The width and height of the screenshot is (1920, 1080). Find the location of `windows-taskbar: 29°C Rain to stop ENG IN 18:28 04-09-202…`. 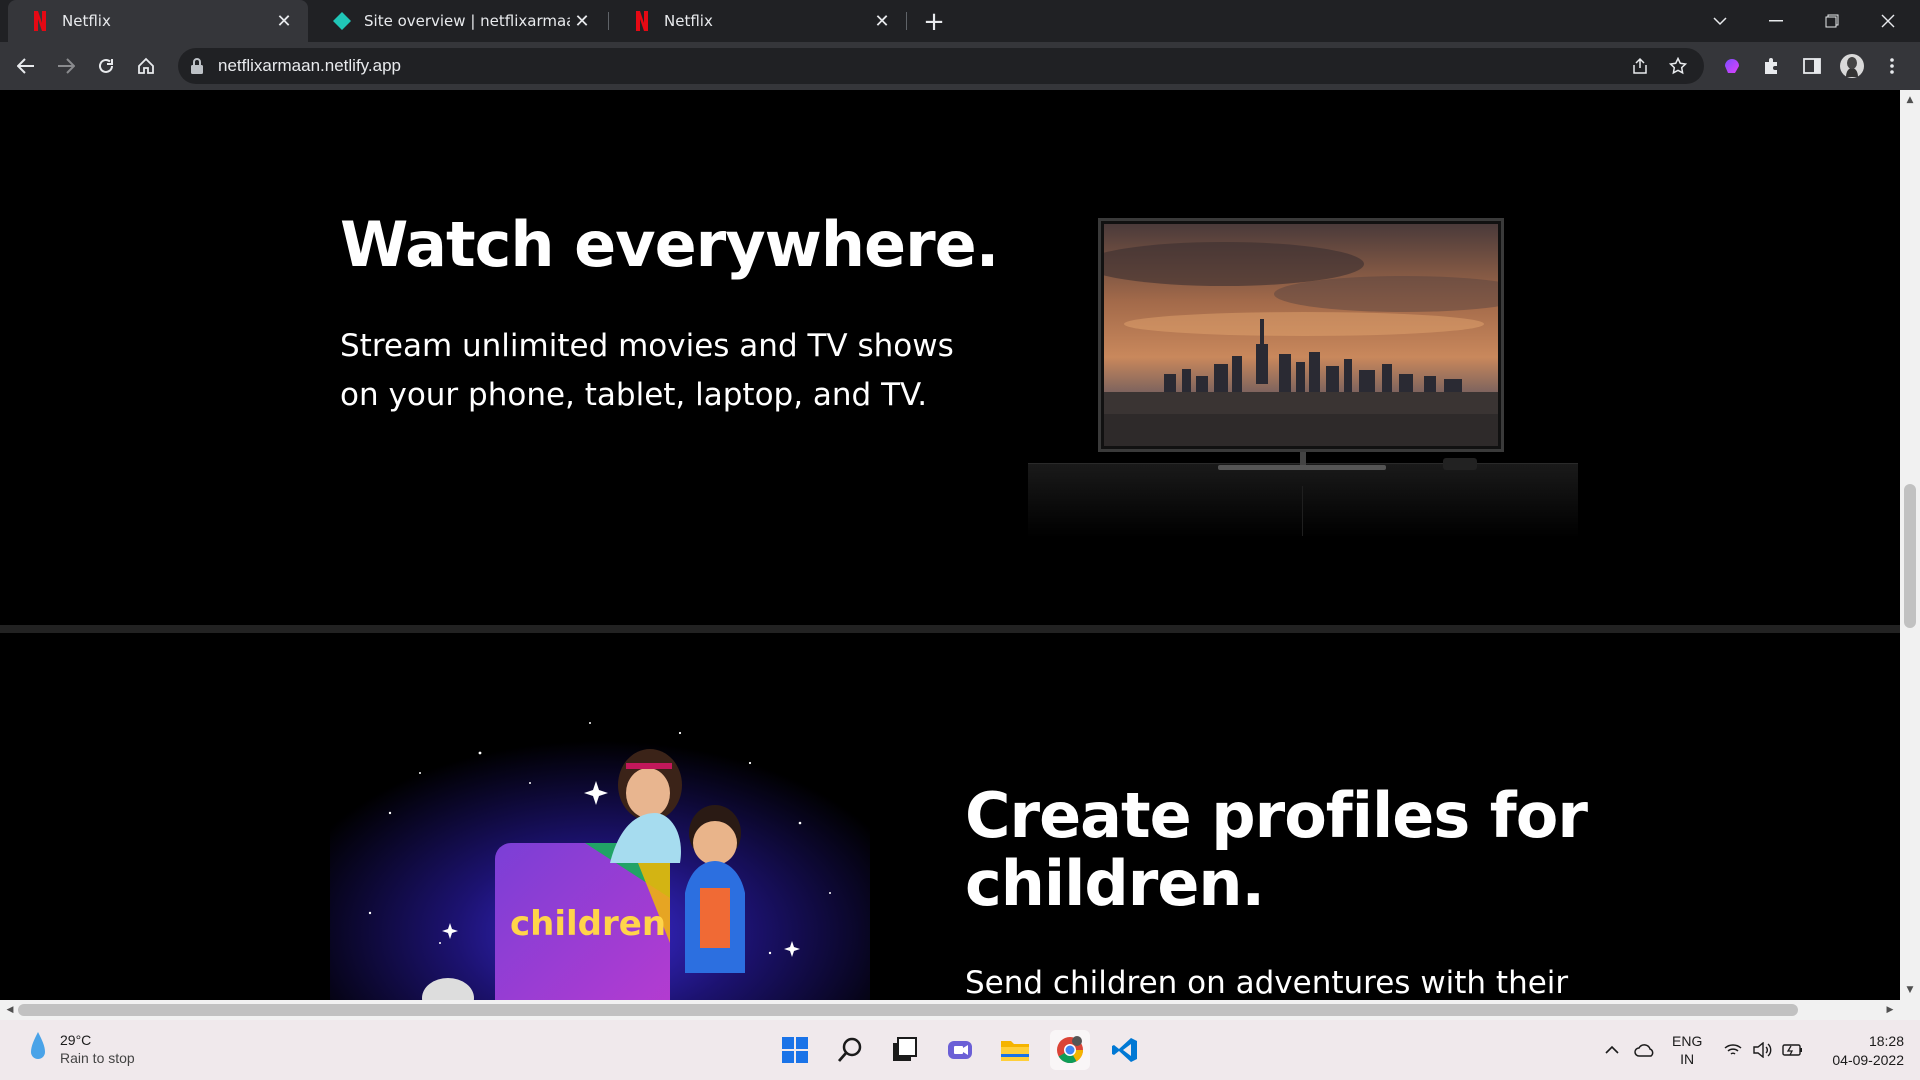

windows-taskbar: 29°C Rain to stop ENG IN 18:28 04-09-202… is located at coordinates (960, 1050).